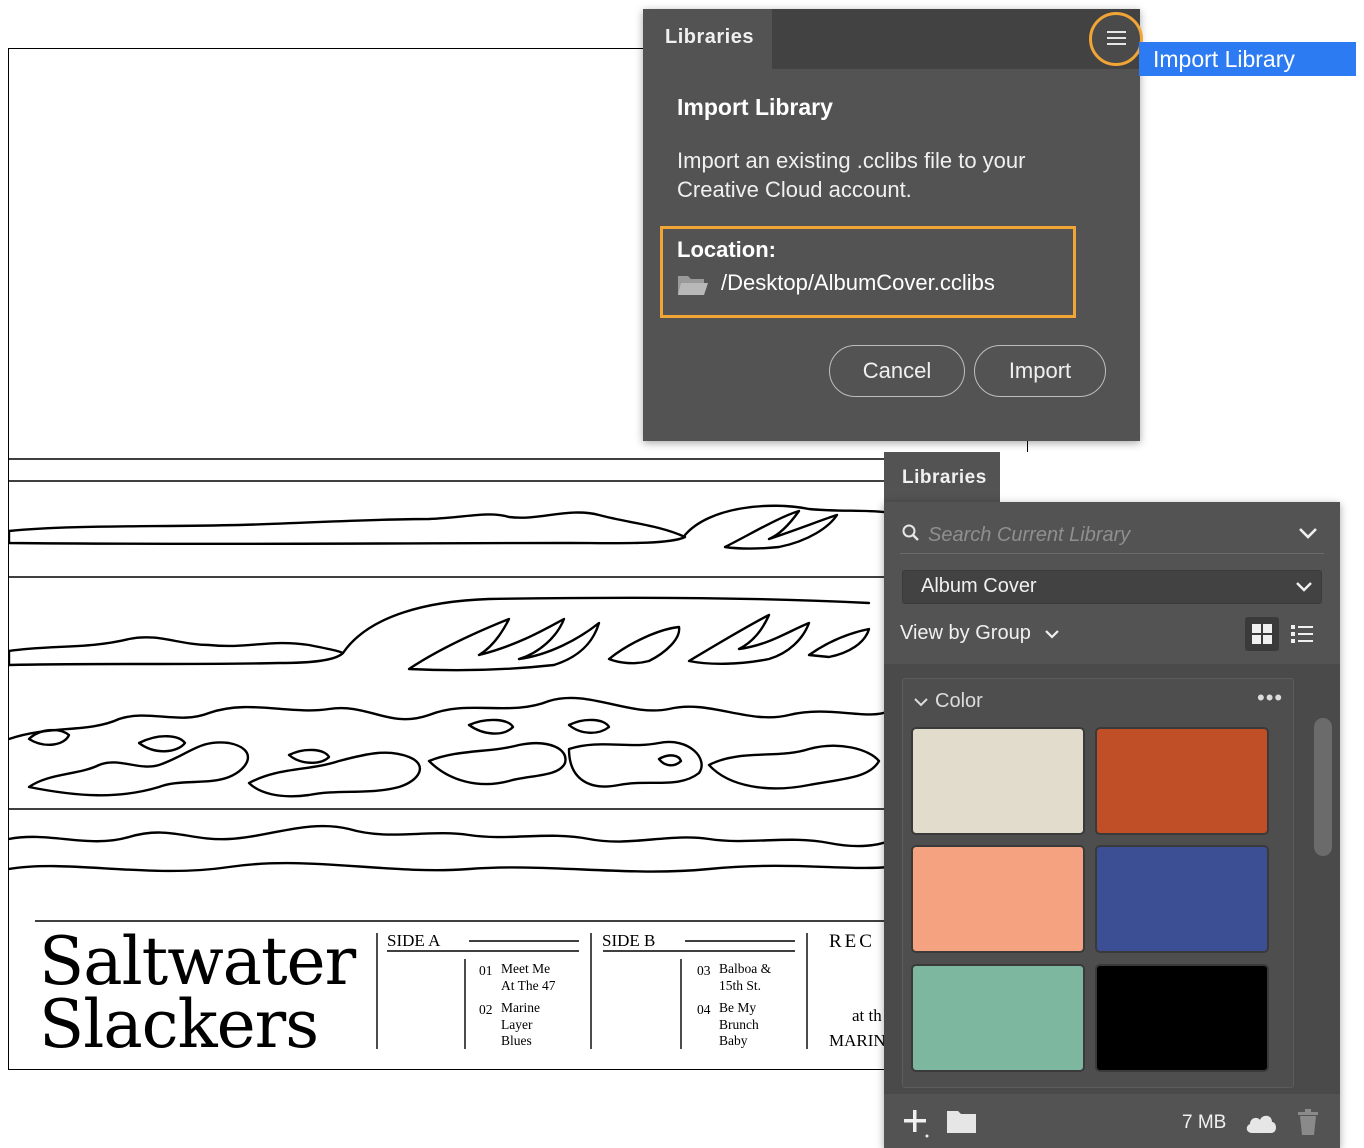  What do you see at coordinates (1204, 1122) in the screenshot?
I see `storage-usage: 7 MB` at bounding box center [1204, 1122].